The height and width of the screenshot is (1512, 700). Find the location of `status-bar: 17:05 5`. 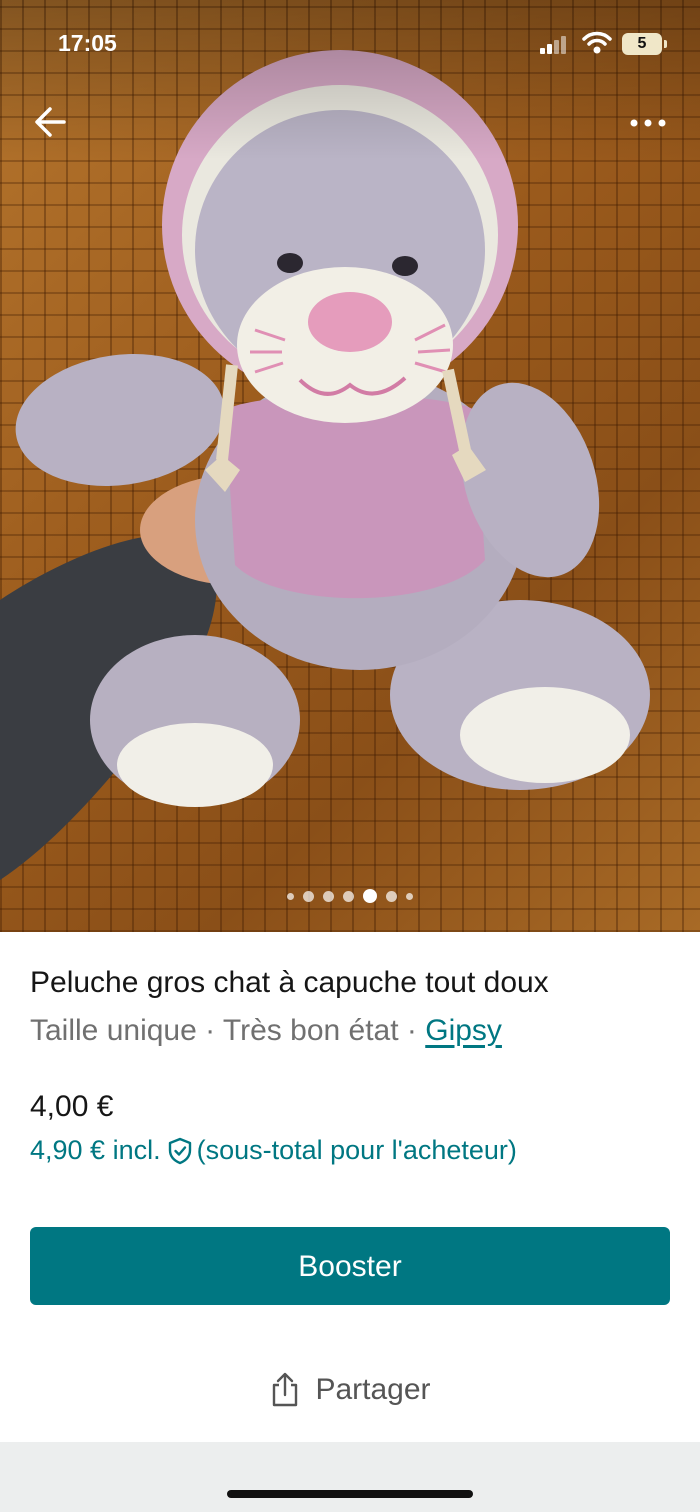

status-bar: 17:05 5 is located at coordinates (350, 45).